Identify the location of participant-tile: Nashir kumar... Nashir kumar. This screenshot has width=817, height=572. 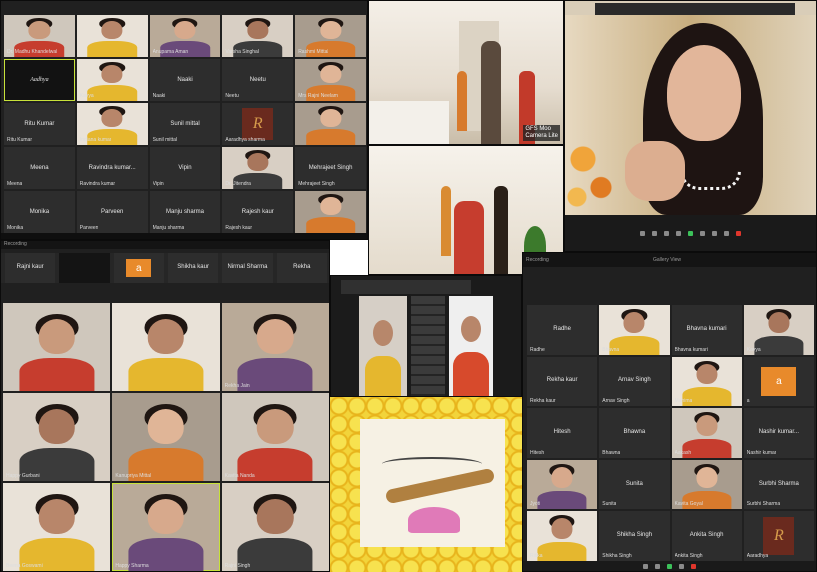
(778, 433).